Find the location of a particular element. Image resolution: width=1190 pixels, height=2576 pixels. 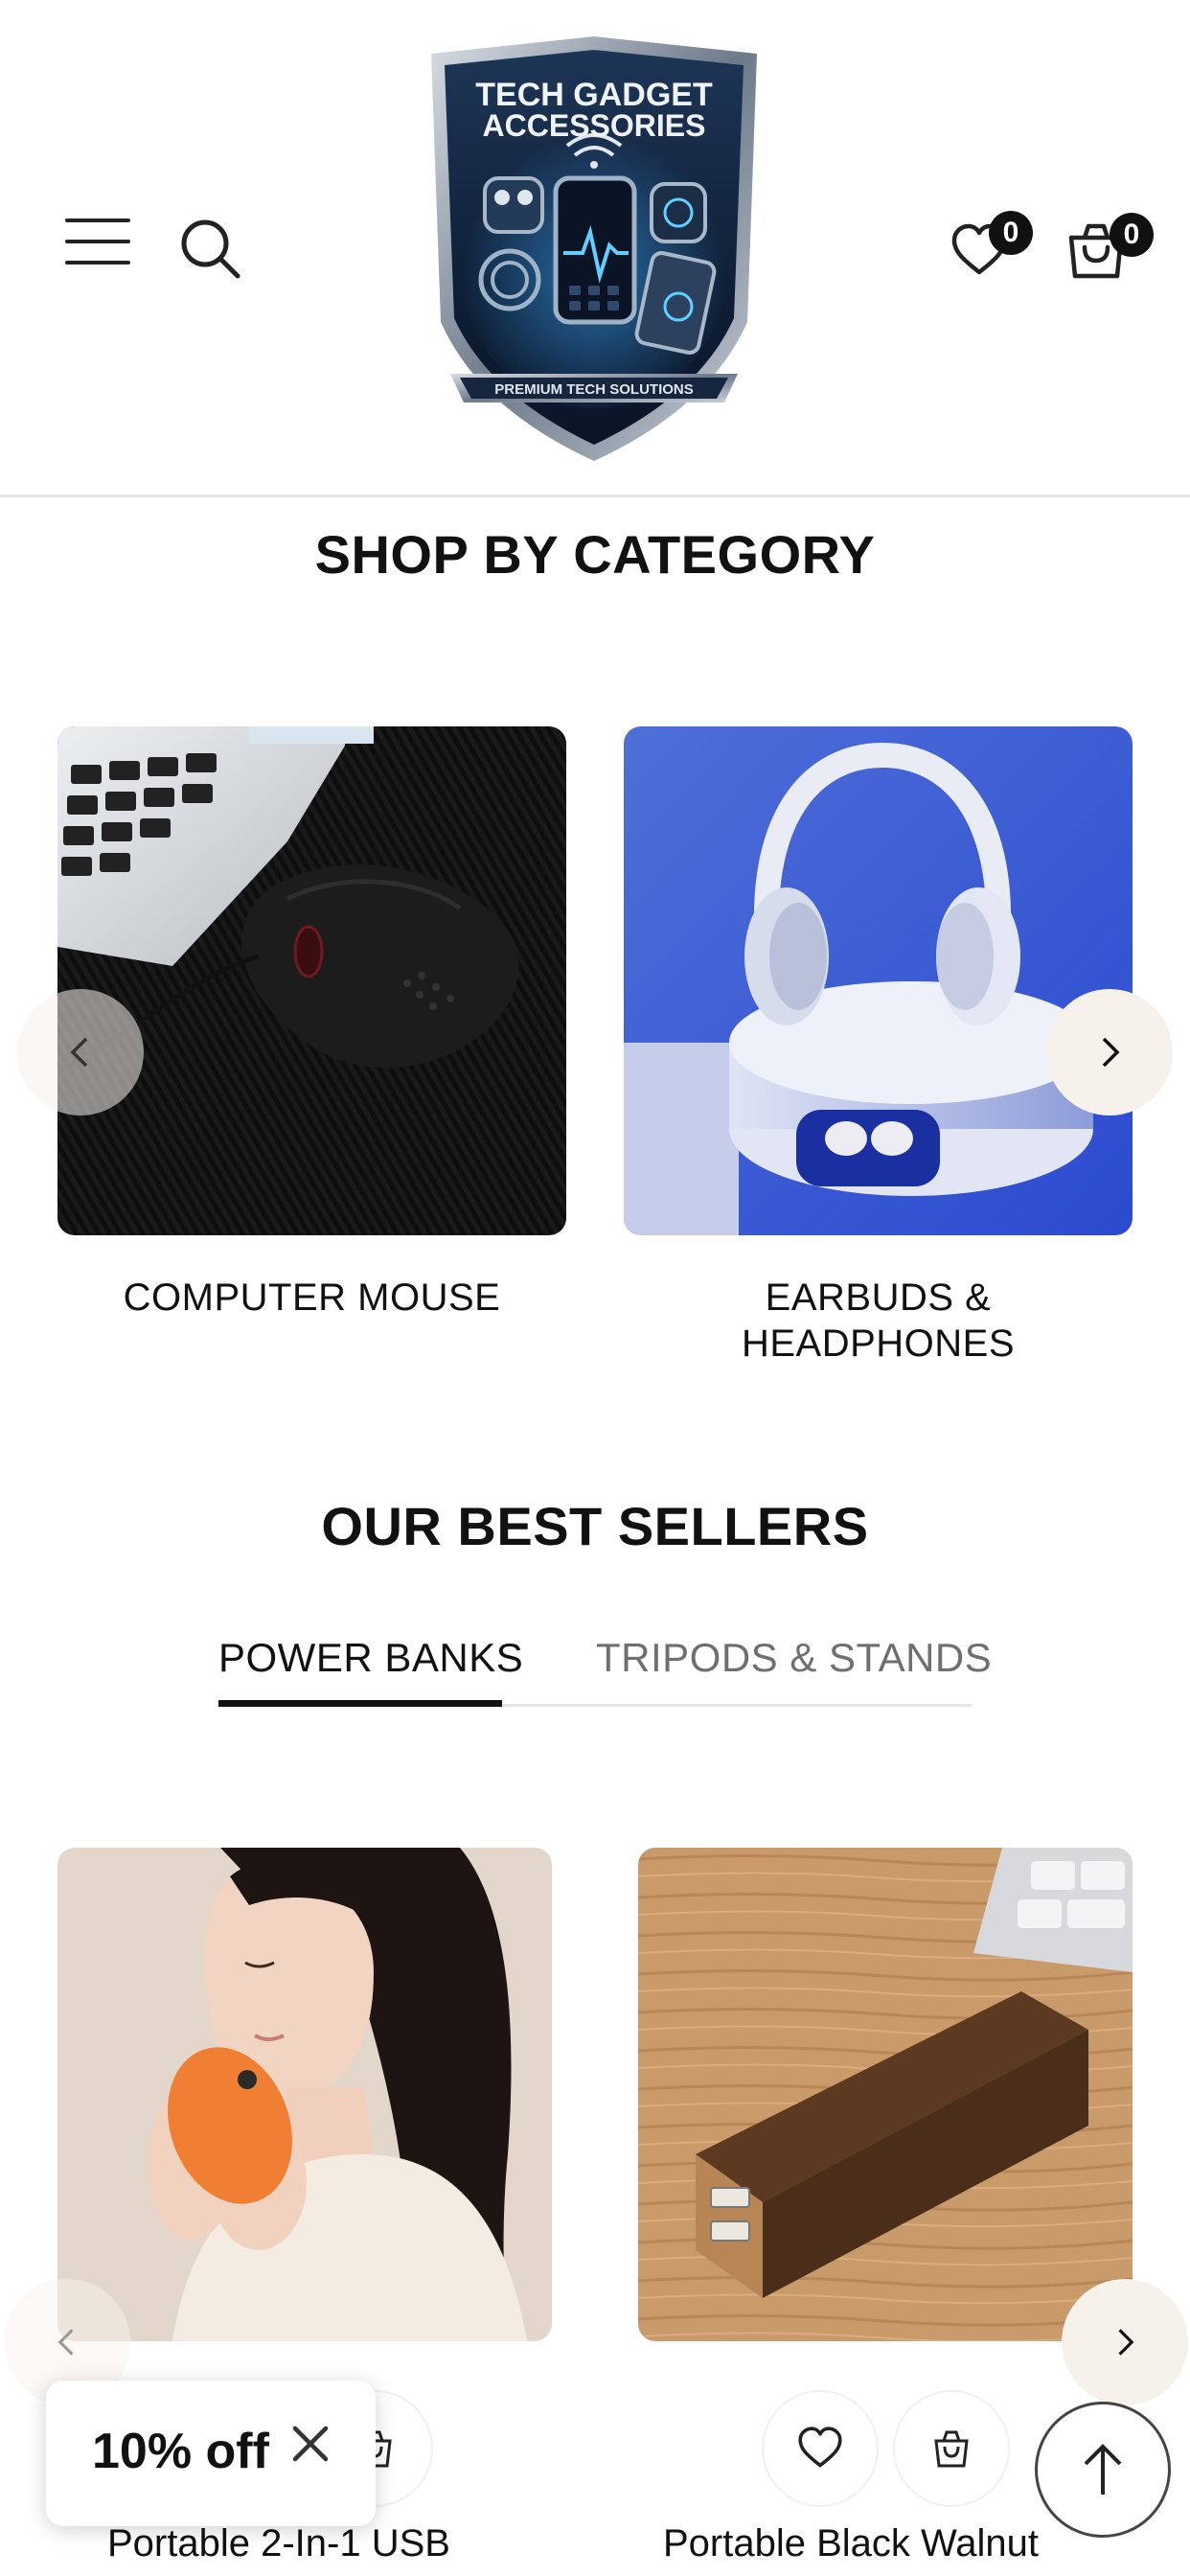

arrow-up-icon is located at coordinates (1103, 2469).